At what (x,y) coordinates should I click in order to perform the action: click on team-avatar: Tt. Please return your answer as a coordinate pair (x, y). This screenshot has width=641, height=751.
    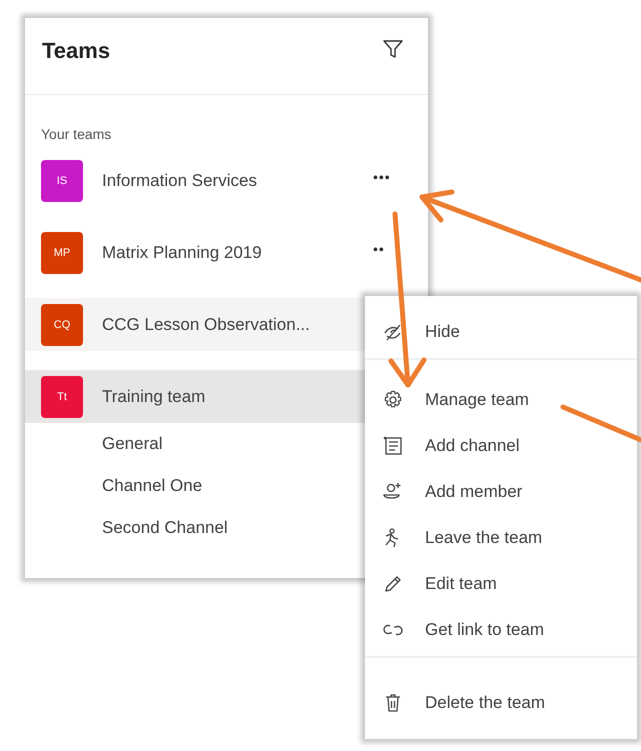
    Looking at the image, I should click on (62, 397).